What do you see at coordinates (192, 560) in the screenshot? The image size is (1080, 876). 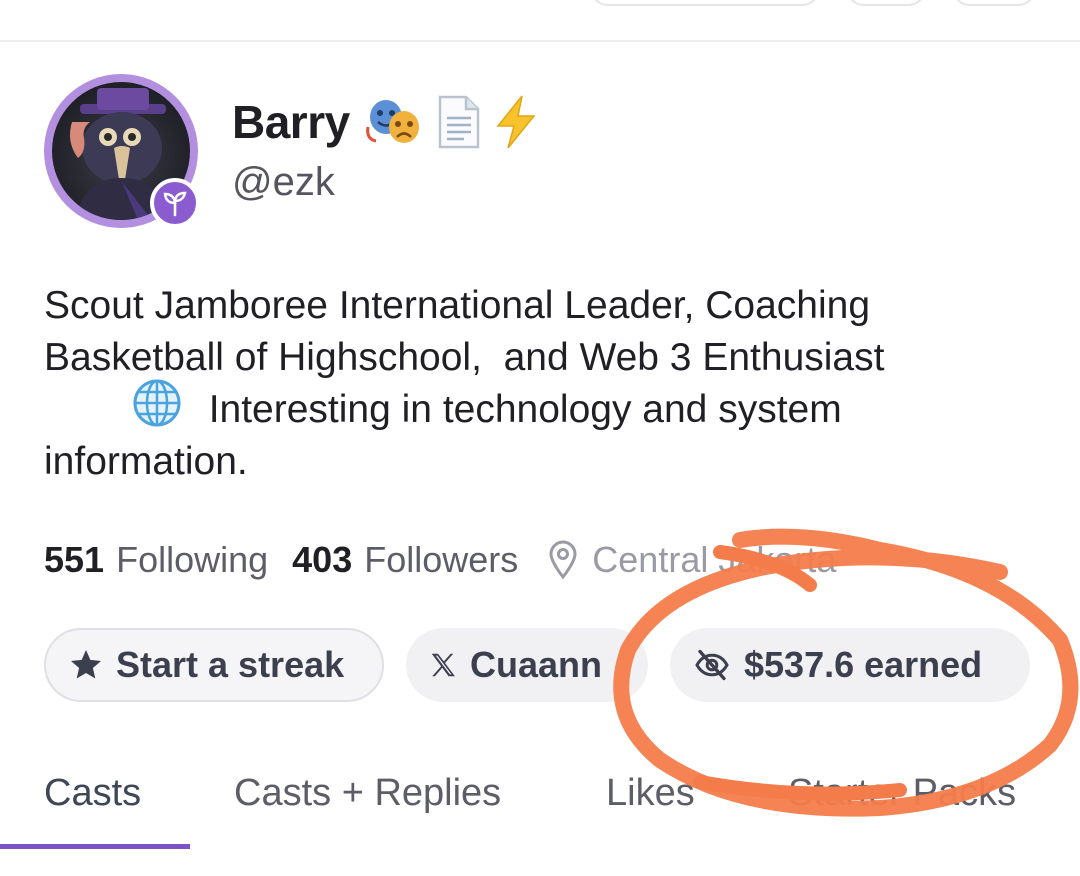 I see `following-label: Following` at bounding box center [192, 560].